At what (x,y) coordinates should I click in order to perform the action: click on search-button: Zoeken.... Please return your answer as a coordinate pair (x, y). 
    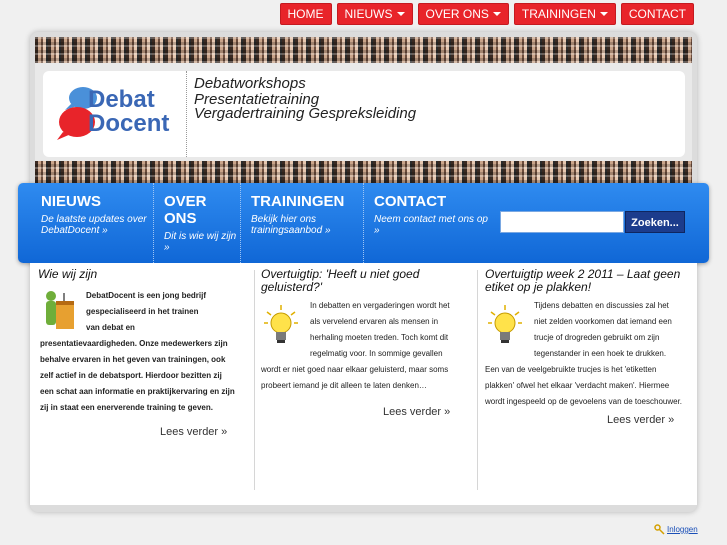
    Looking at the image, I should click on (655, 222).